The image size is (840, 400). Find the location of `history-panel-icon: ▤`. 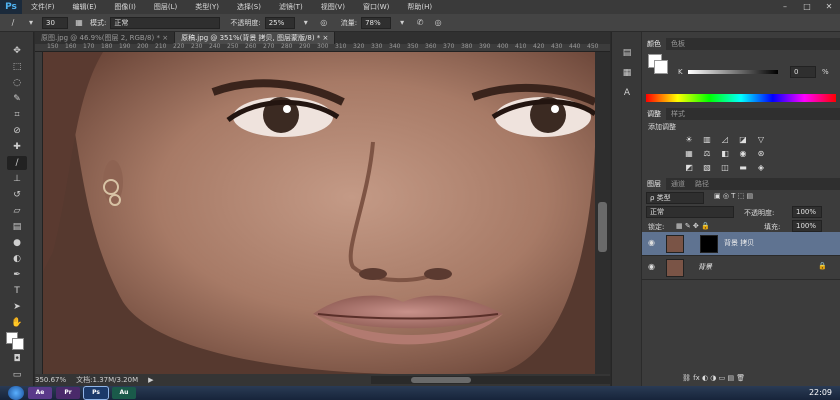

history-panel-icon: ▤ is located at coordinates (627, 53).